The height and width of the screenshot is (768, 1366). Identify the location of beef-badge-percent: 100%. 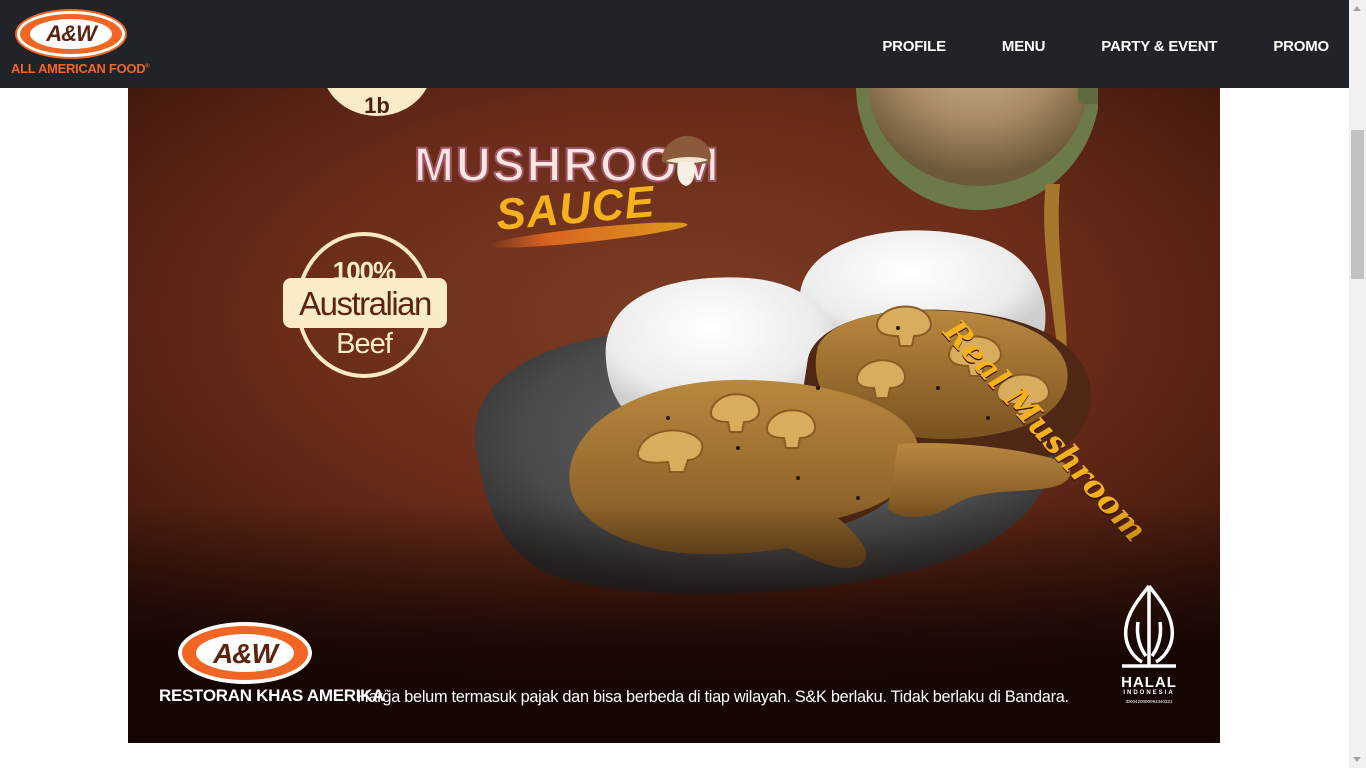
(364, 271).